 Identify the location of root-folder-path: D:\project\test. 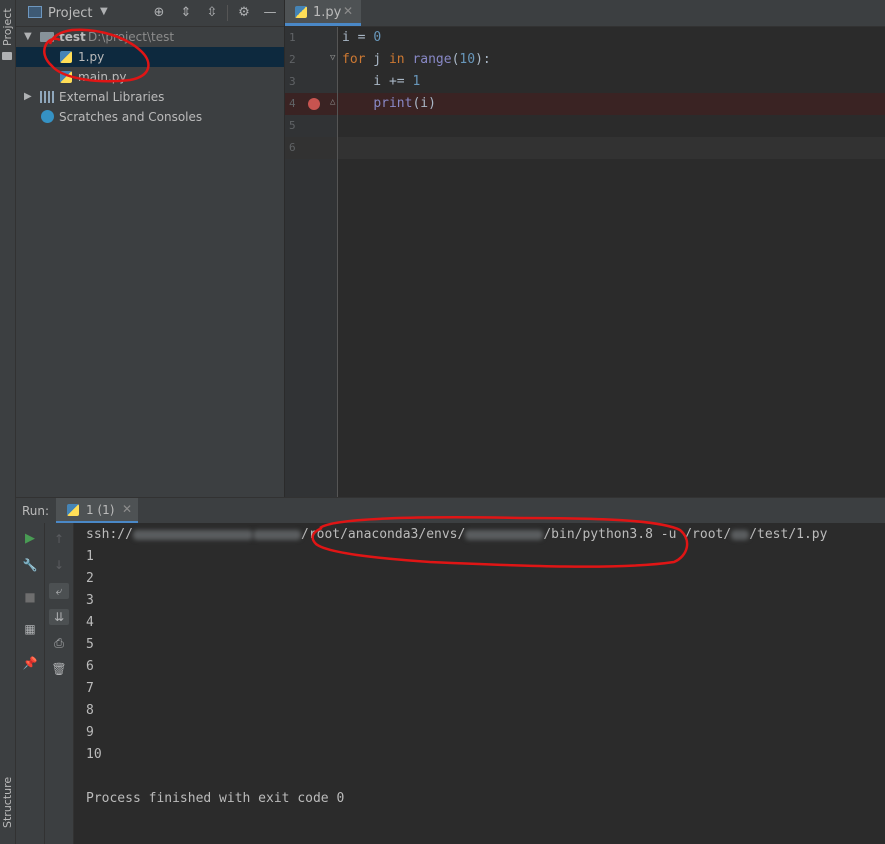
(131, 37).